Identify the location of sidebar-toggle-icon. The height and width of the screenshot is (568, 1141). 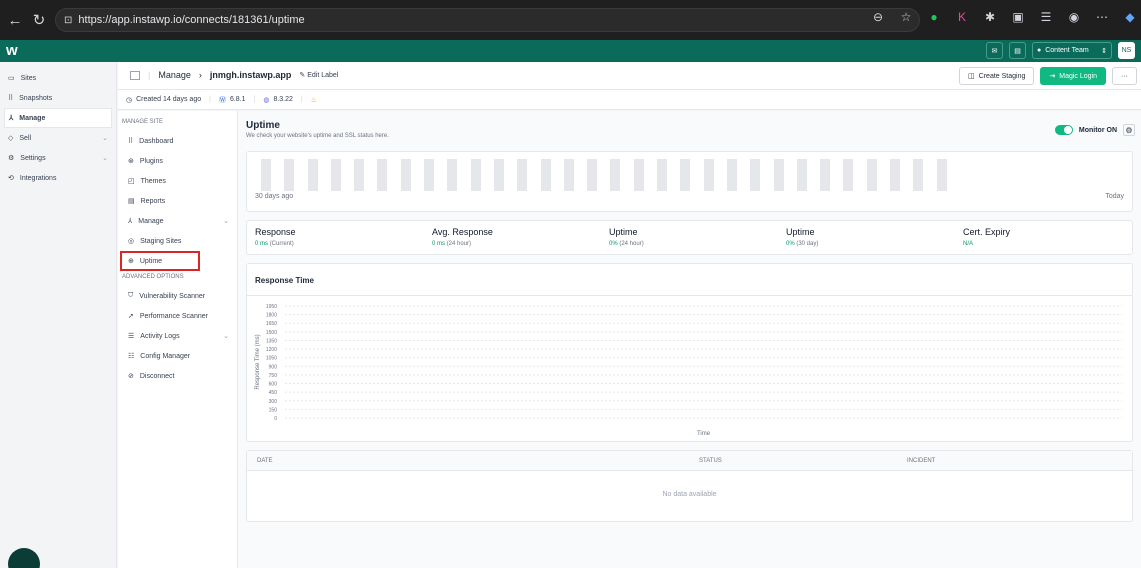
(135, 75).